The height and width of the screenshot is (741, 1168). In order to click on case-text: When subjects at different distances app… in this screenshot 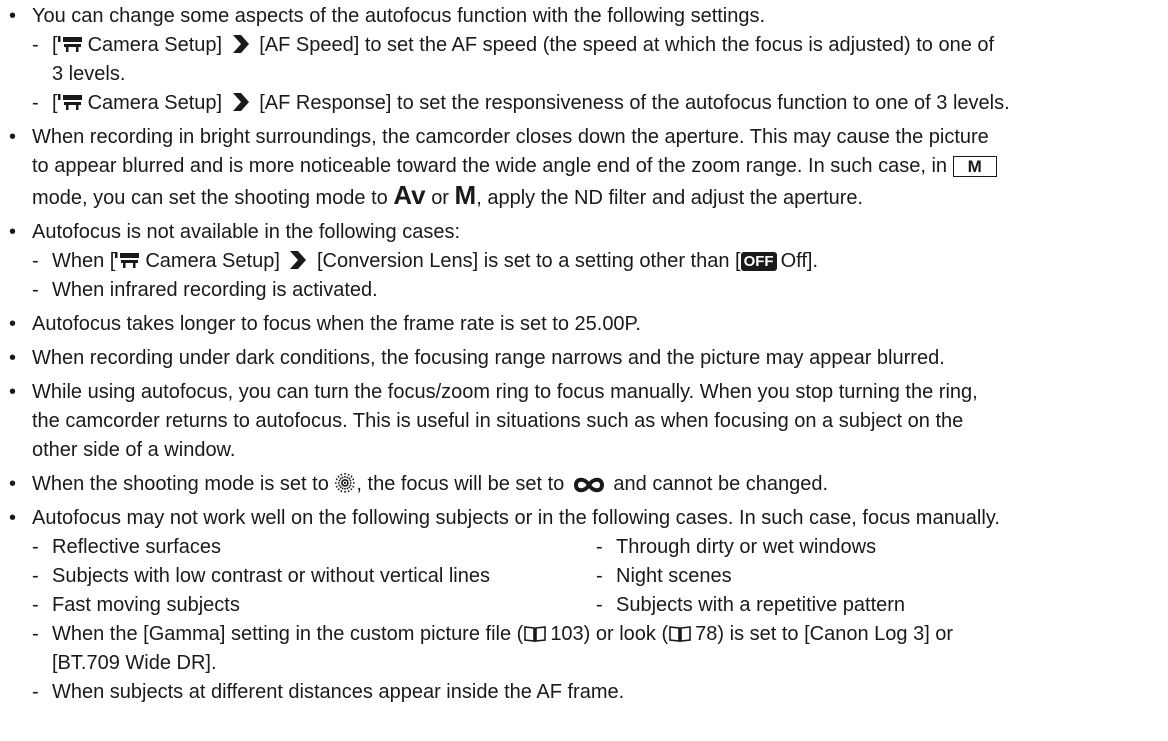, I will do `click(338, 692)`.